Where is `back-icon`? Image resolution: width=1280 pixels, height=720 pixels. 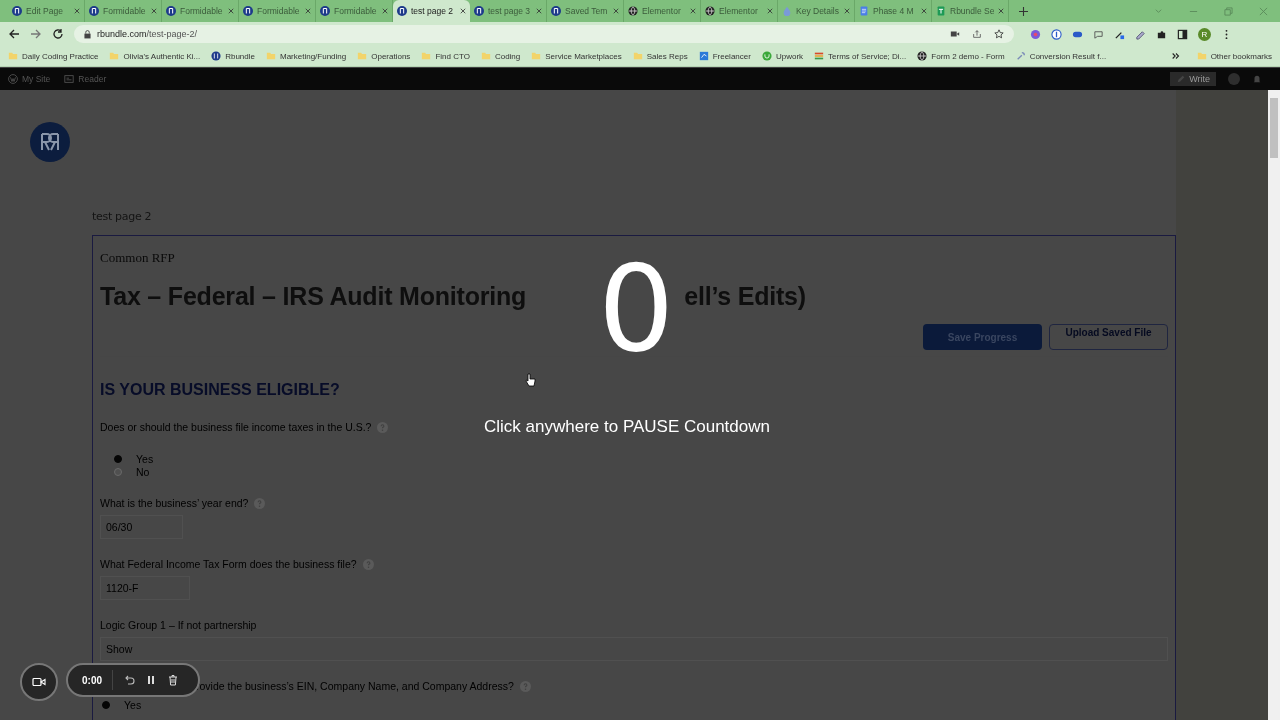
back-icon is located at coordinates (14, 34).